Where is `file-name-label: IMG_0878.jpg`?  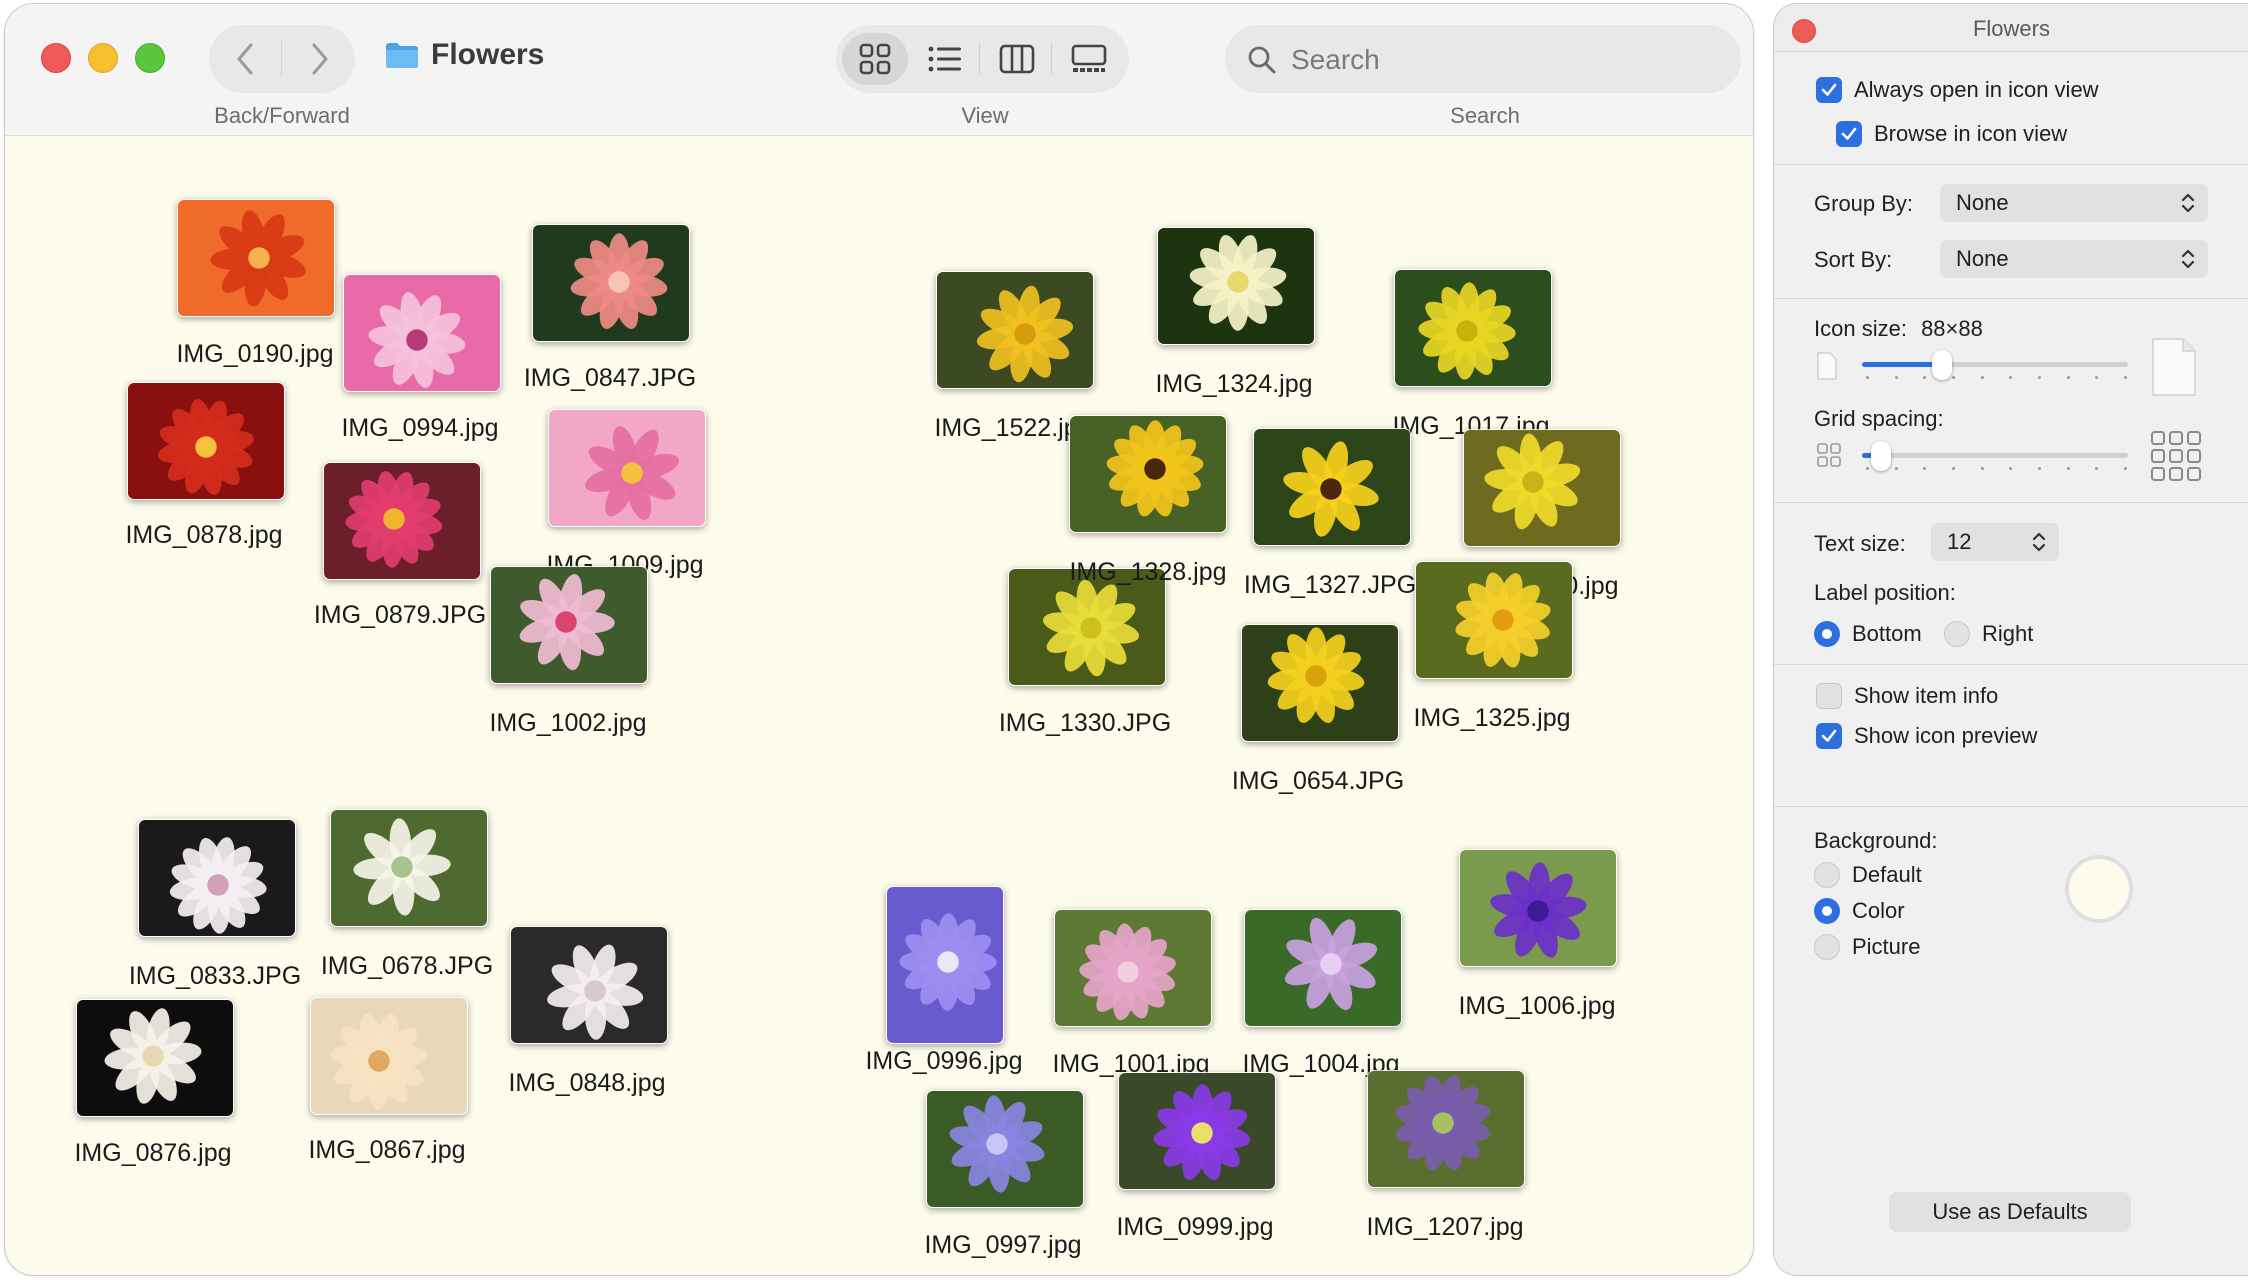
file-name-label: IMG_0878.jpg is located at coordinates (203, 535).